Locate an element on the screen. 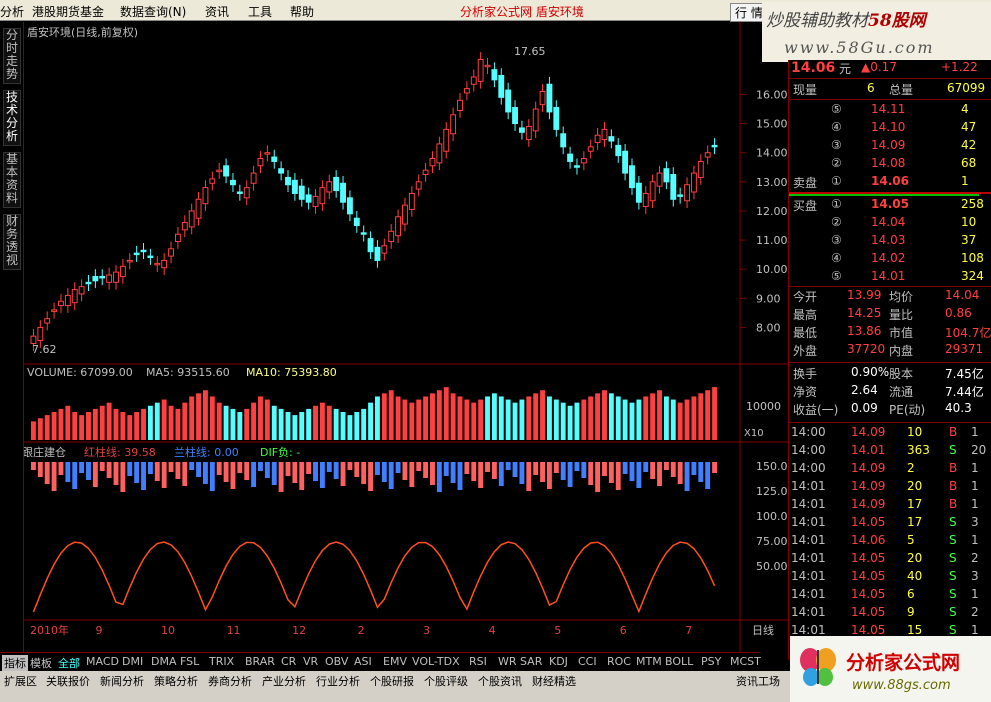 The width and height of the screenshot is (991, 702). indicator-tab: 指标 is located at coordinates (15, 663).